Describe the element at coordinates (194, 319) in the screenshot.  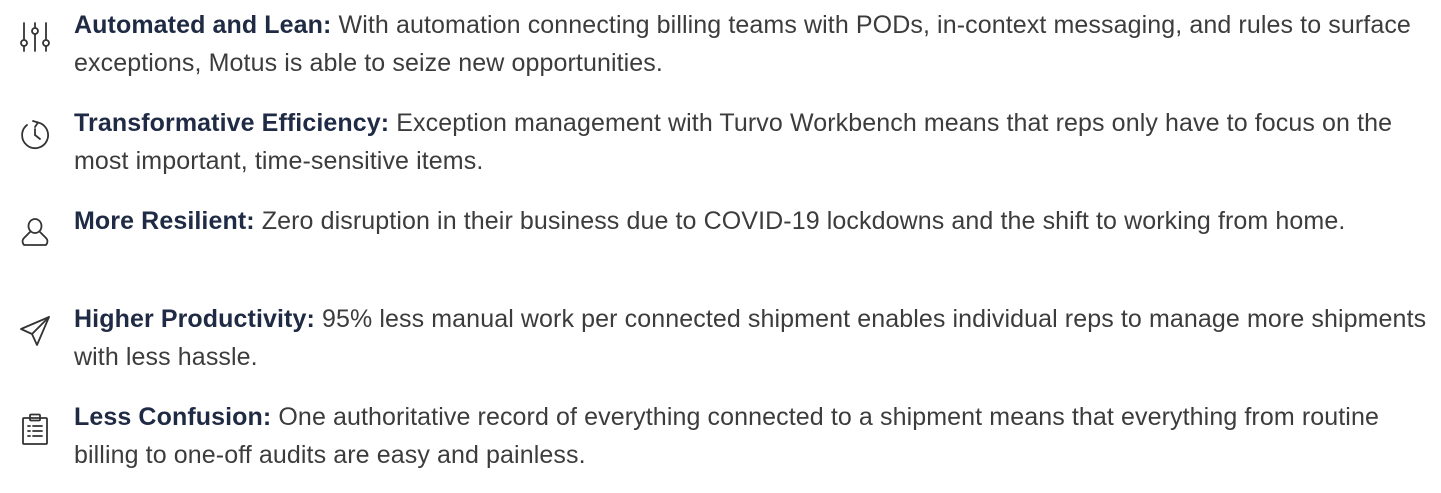
I see `benefit-title: Higher Productivity:` at that location.